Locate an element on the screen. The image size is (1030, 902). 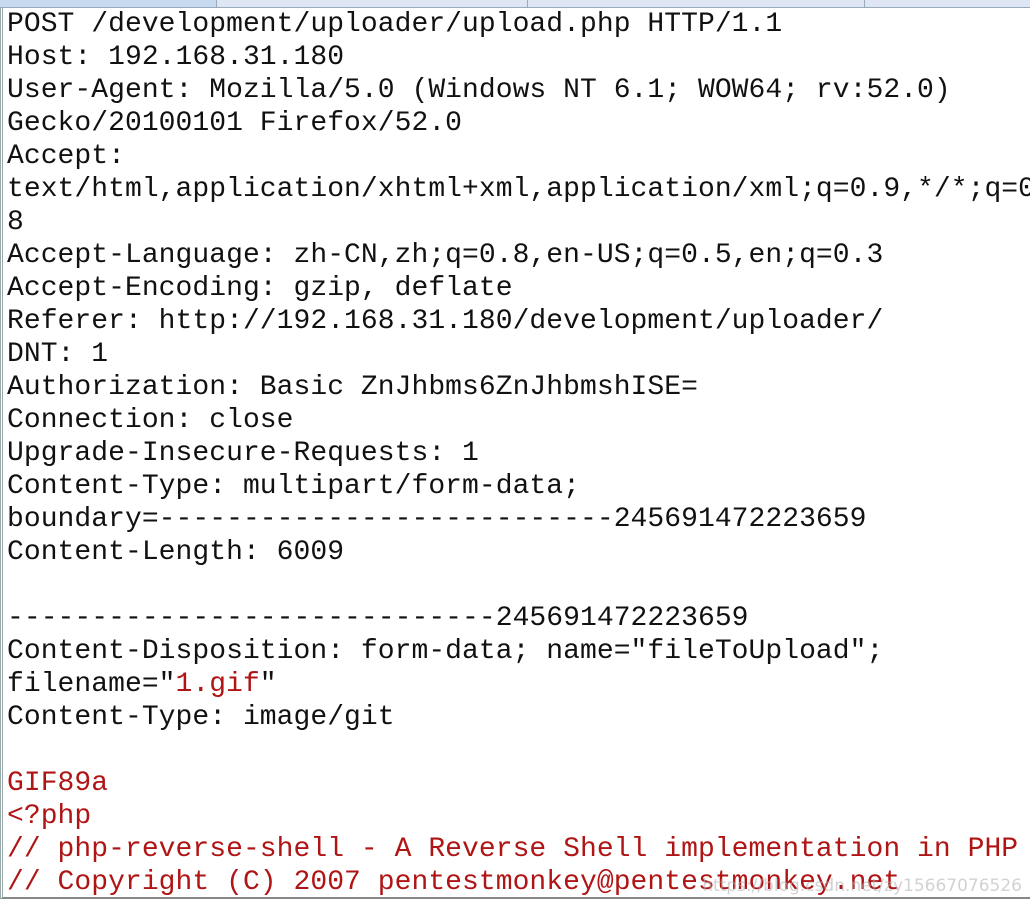
request-line: Host: 192.168.31.180 is located at coordinates (516, 57).